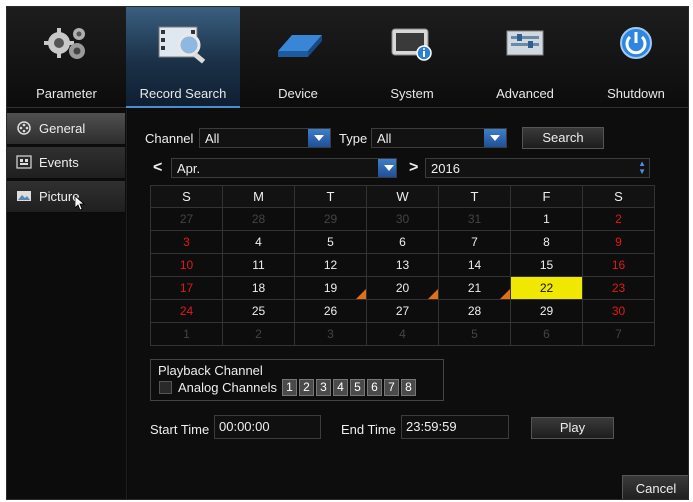 Image resolution: width=693 pixels, height=502 pixels. What do you see at coordinates (298, 57) in the screenshot?
I see `nav-device: Device` at bounding box center [298, 57].